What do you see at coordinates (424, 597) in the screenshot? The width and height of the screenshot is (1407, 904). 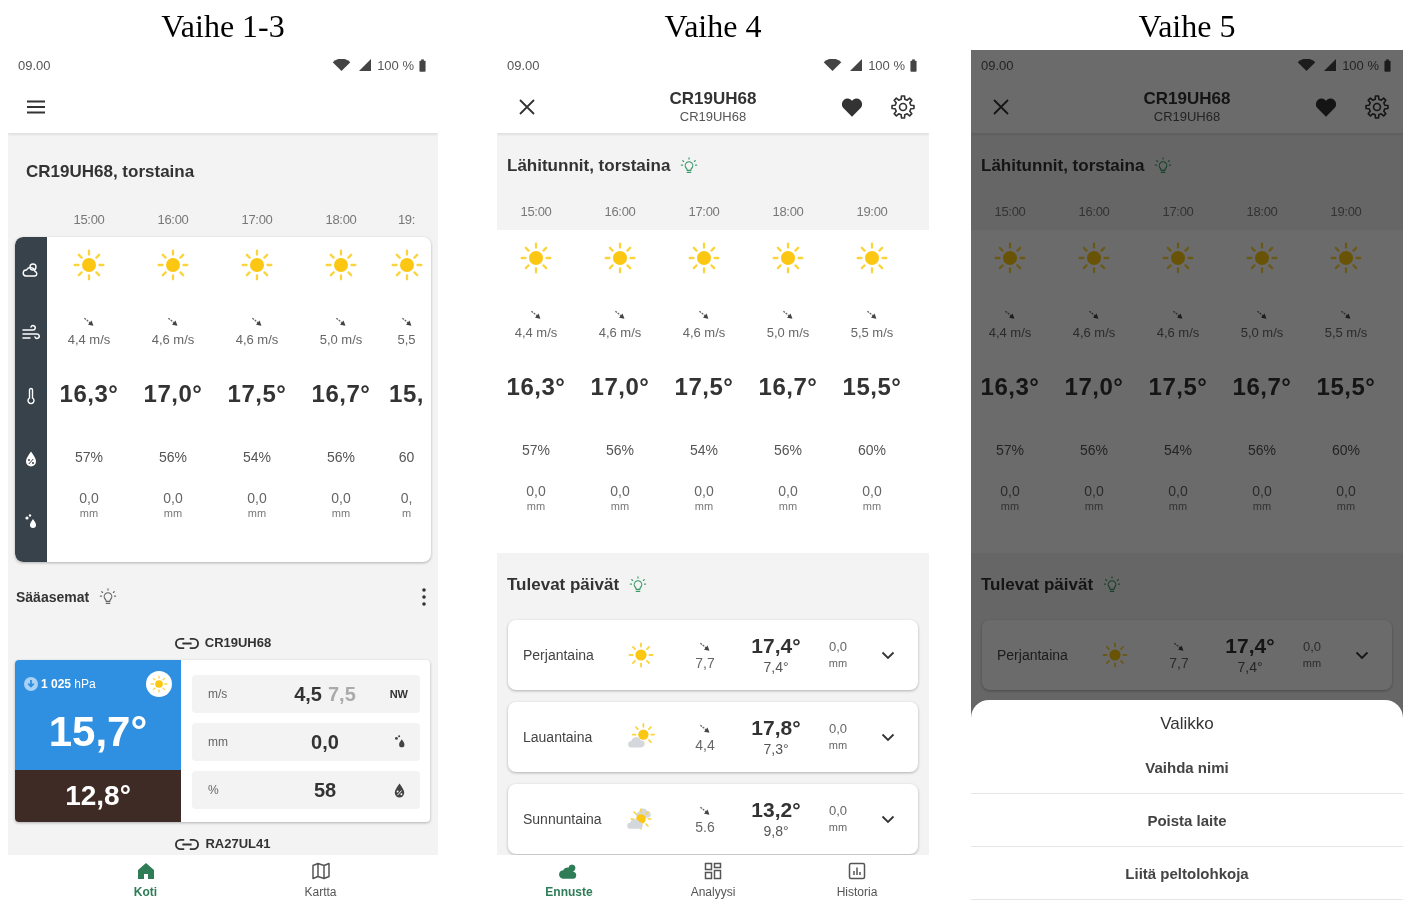 I see `kebab-icon` at bounding box center [424, 597].